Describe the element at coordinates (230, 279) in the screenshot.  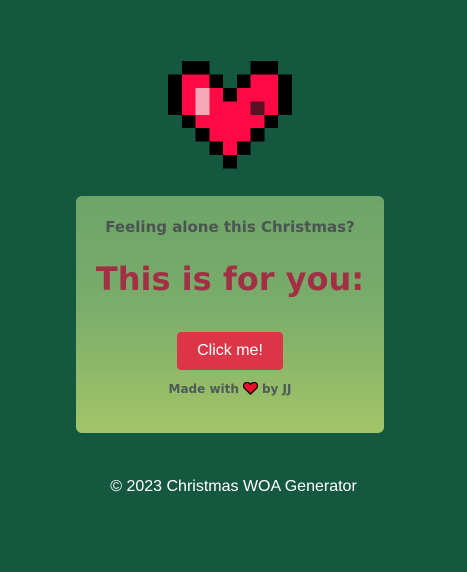
I see `card-headline: This is for you:` at that location.